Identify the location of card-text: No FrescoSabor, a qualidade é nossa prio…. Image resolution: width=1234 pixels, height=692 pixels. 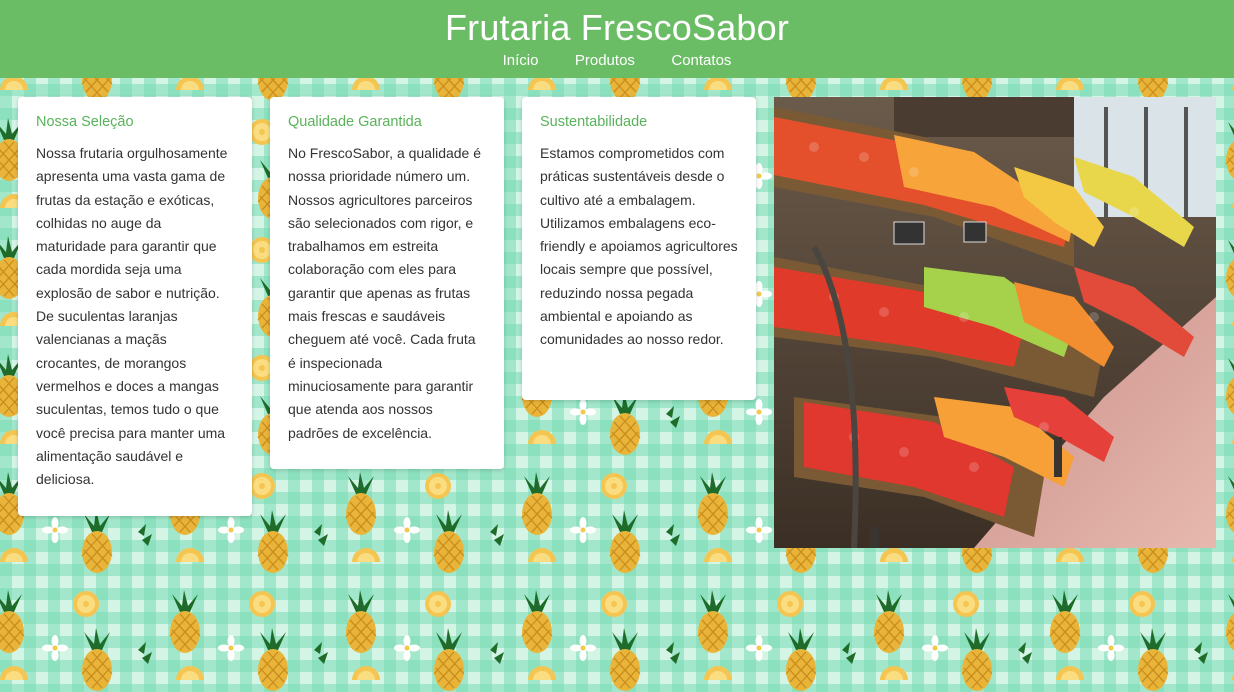
(385, 293).